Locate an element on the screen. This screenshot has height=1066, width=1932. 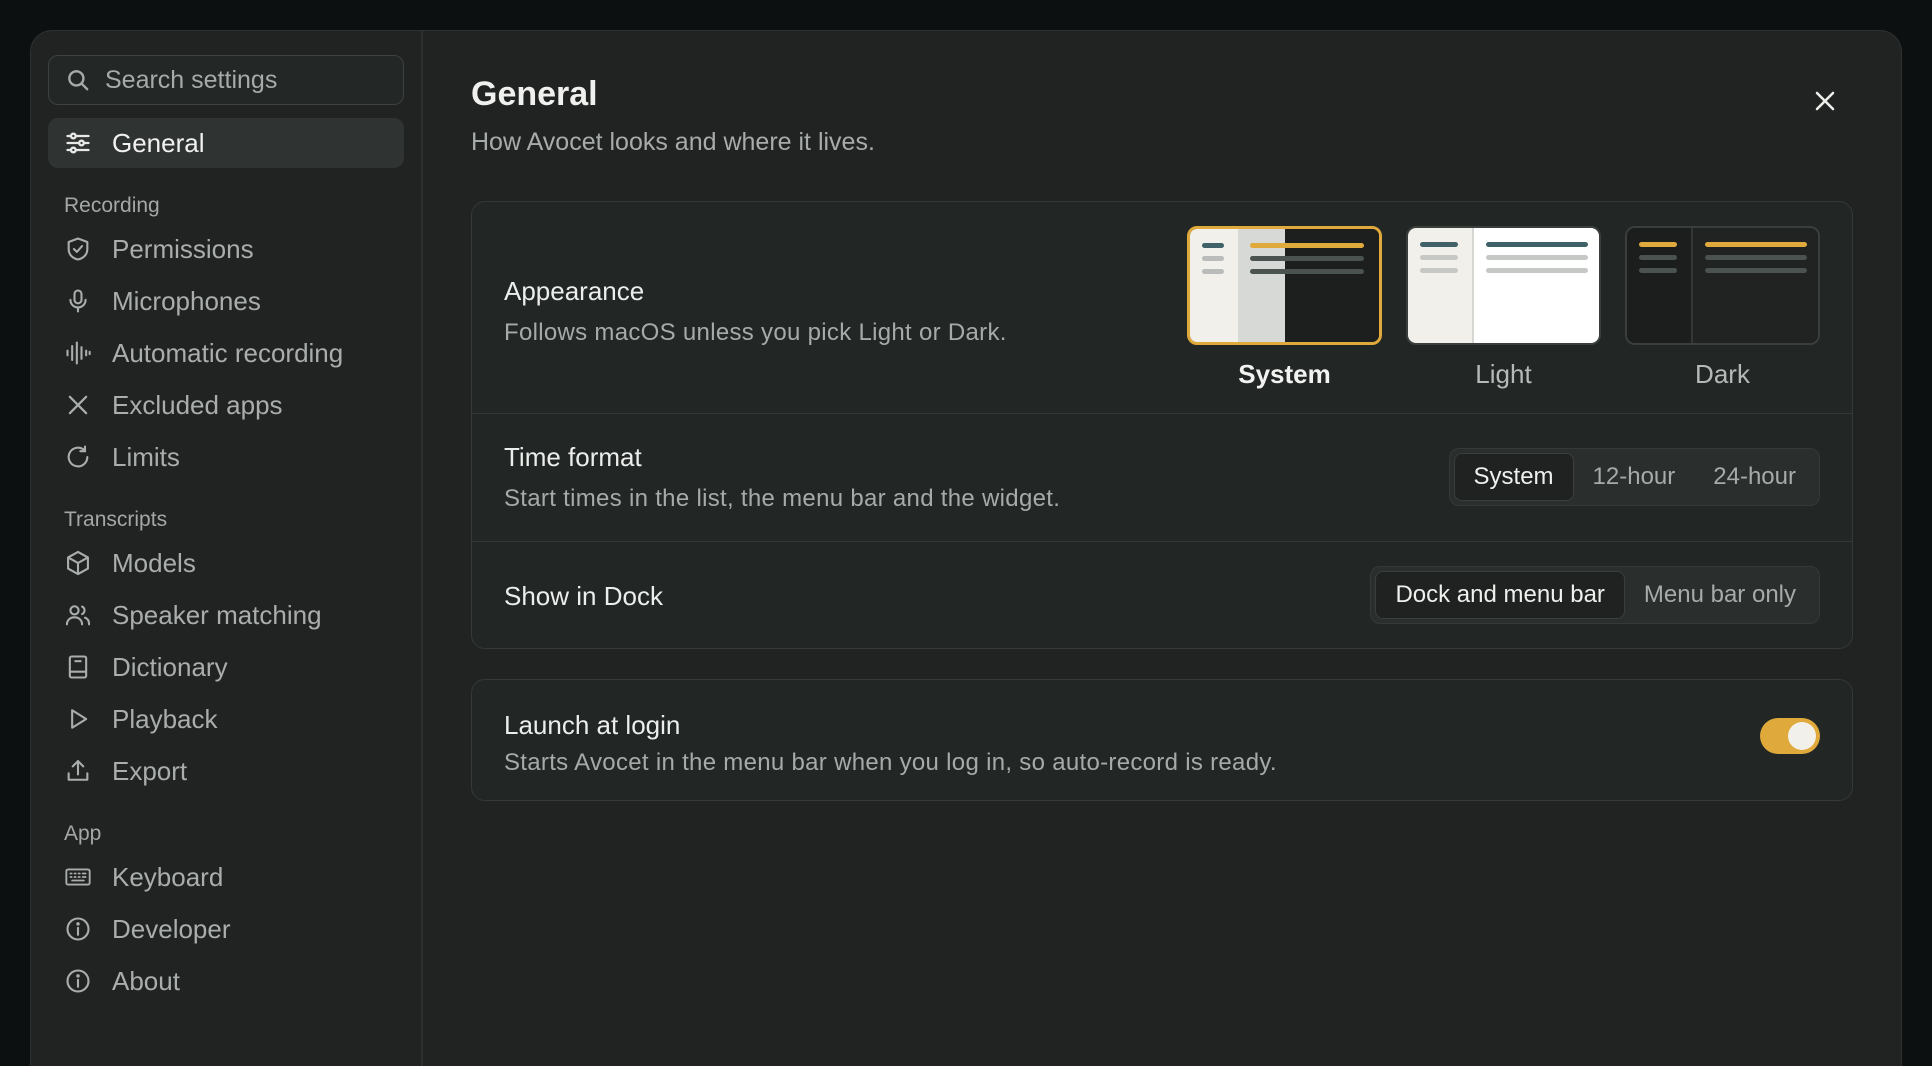
sidebar-item-speaker-matching: Speaker matching is located at coordinates (226, 615).